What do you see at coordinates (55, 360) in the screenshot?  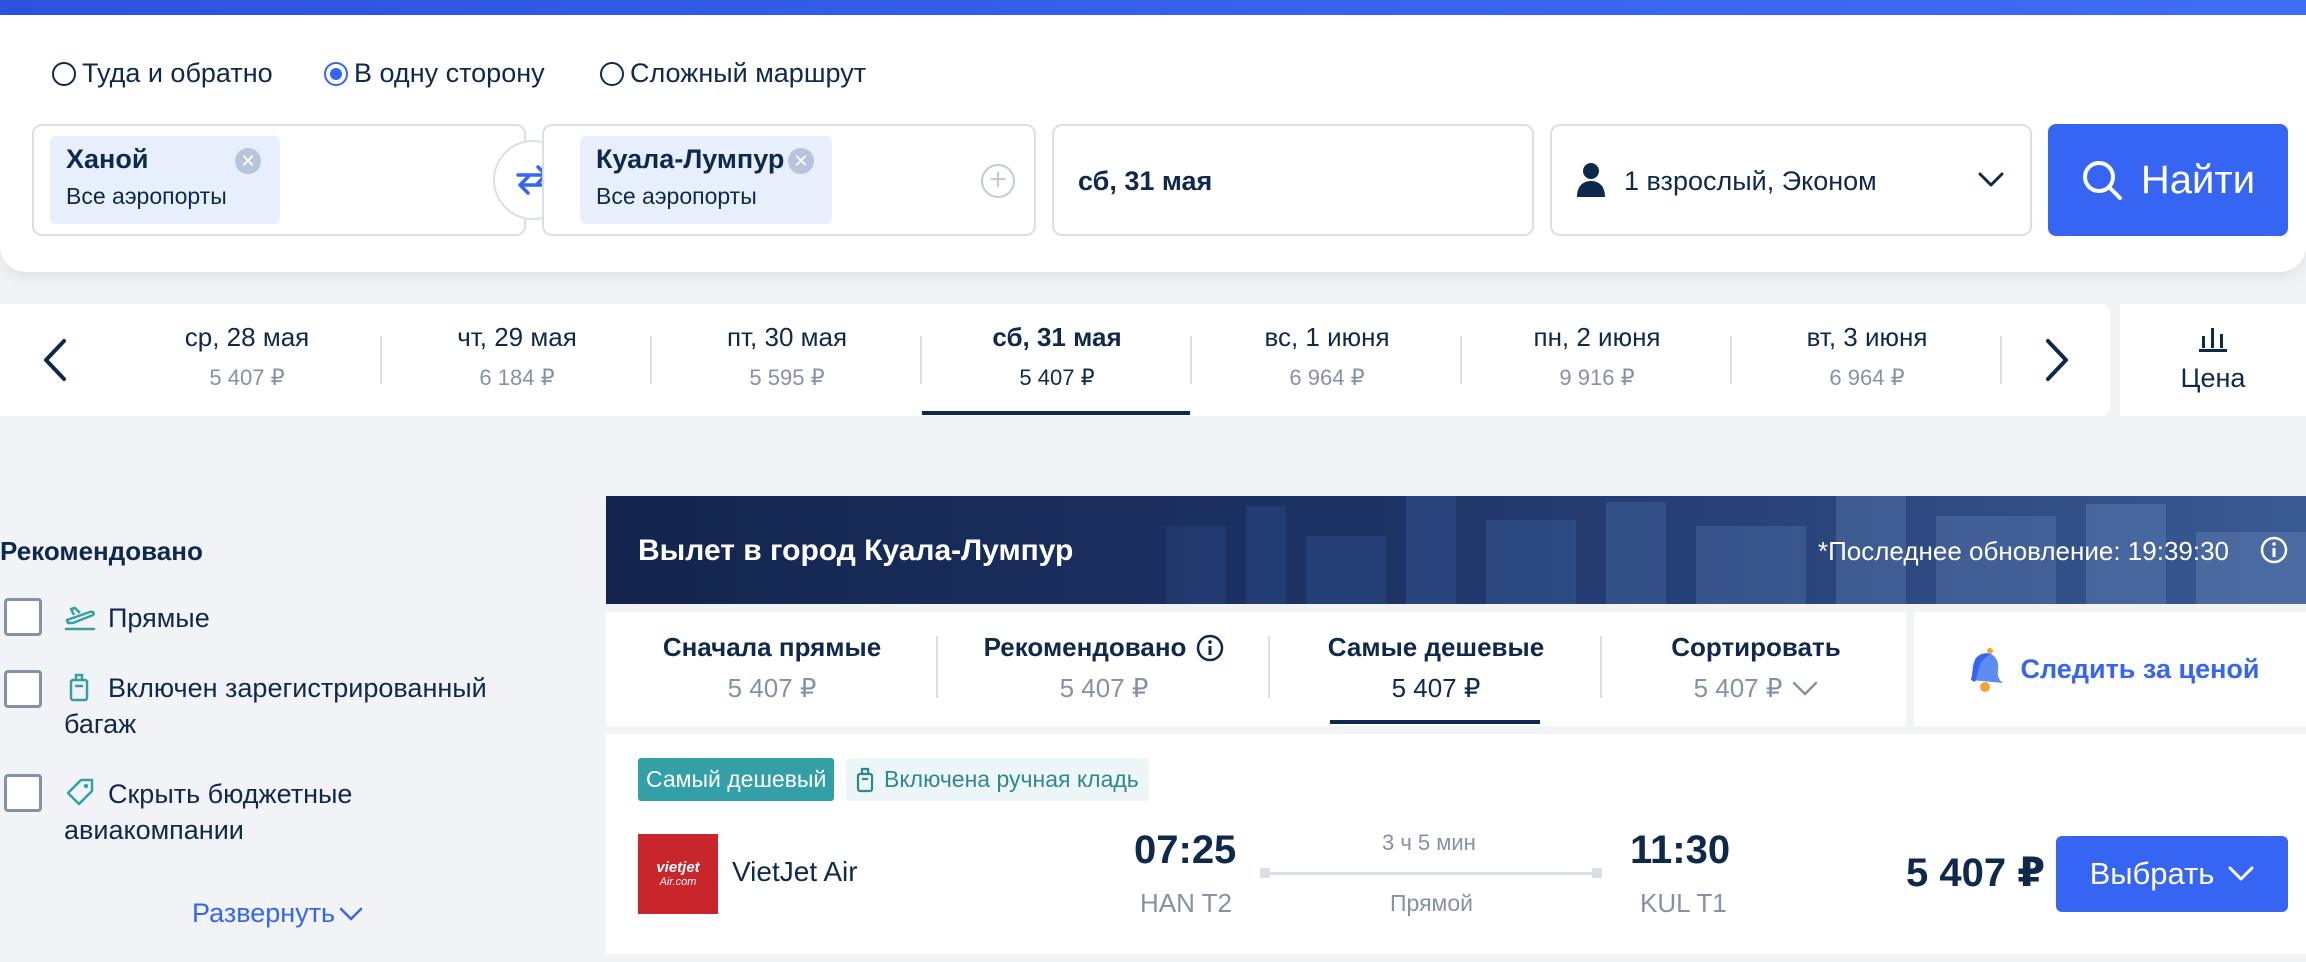 I see `prev-dates-icon` at bounding box center [55, 360].